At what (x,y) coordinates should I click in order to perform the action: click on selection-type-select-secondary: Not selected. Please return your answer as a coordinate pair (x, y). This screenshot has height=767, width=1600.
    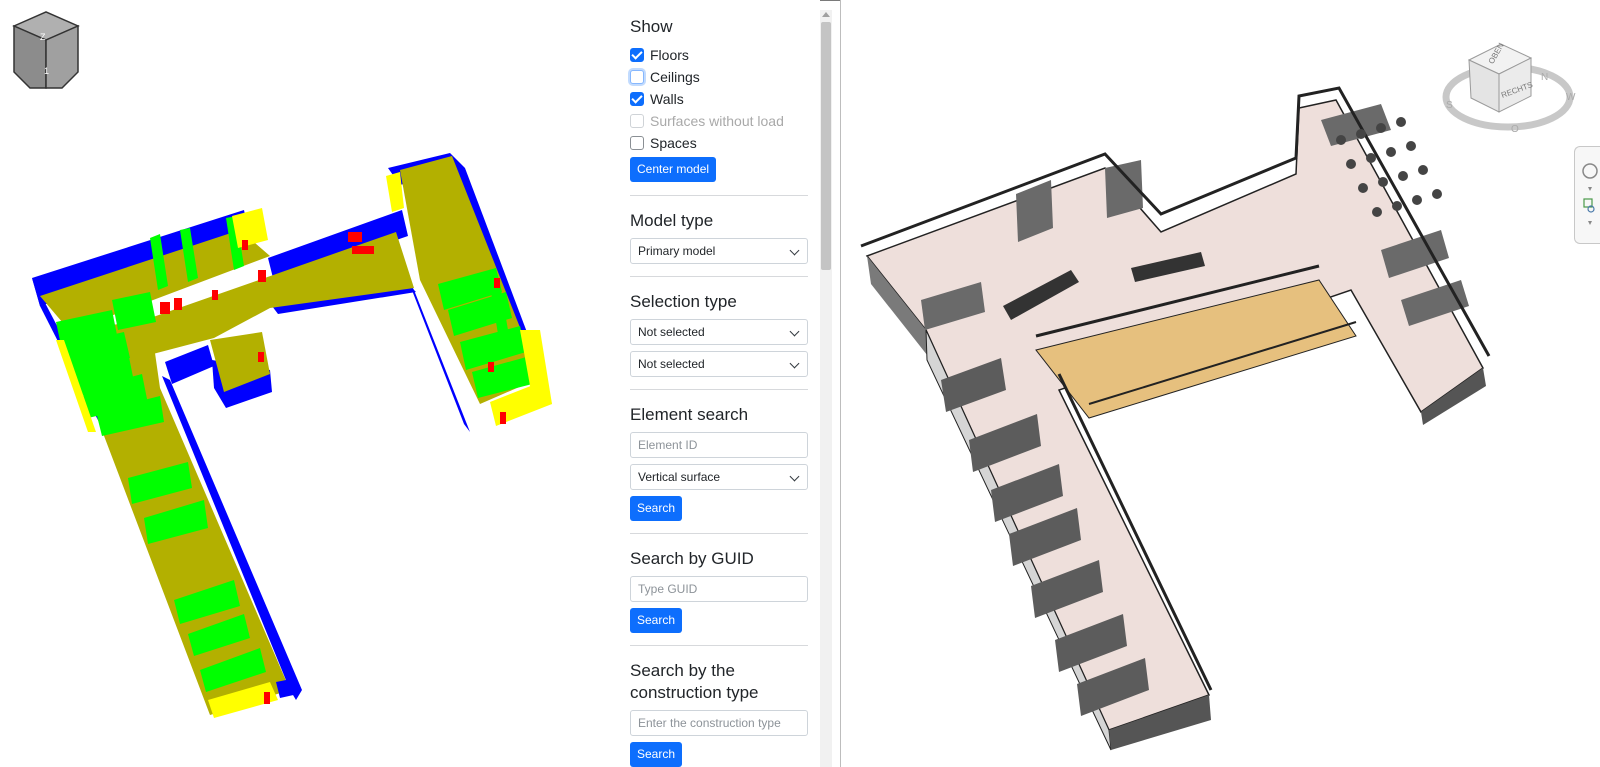
    Looking at the image, I should click on (719, 364).